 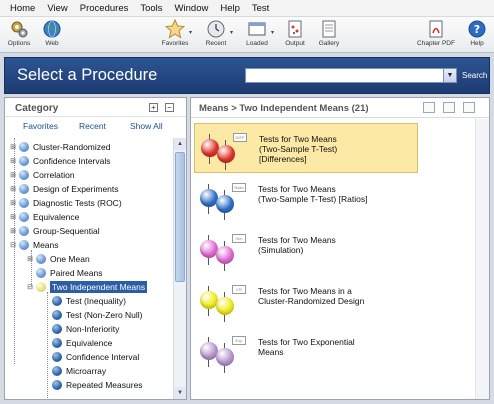 I want to click on icon-view-icon, so click(x=469, y=107).